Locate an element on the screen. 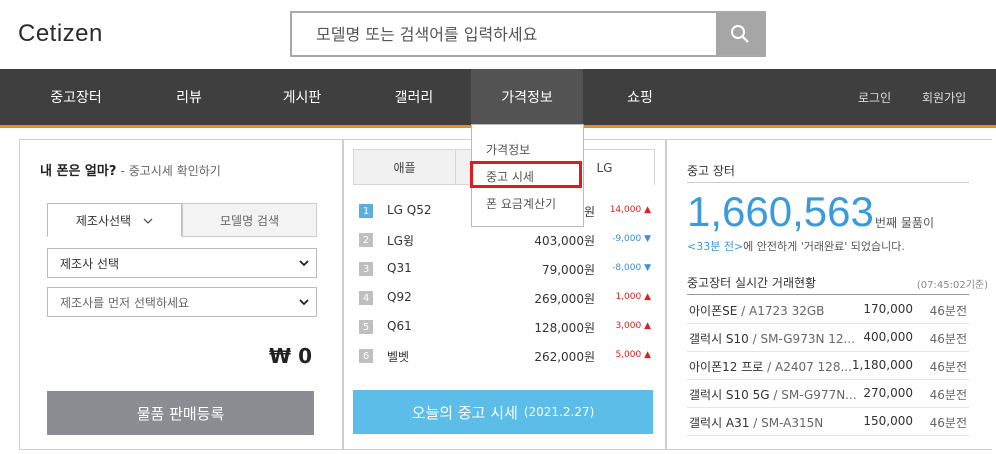 The width and height of the screenshot is (996, 454). main-nav: 중고장터 리뷰 게시판 갤러리 가격정보 쇼핑 로그인 회원가입 is located at coordinates (498, 97).